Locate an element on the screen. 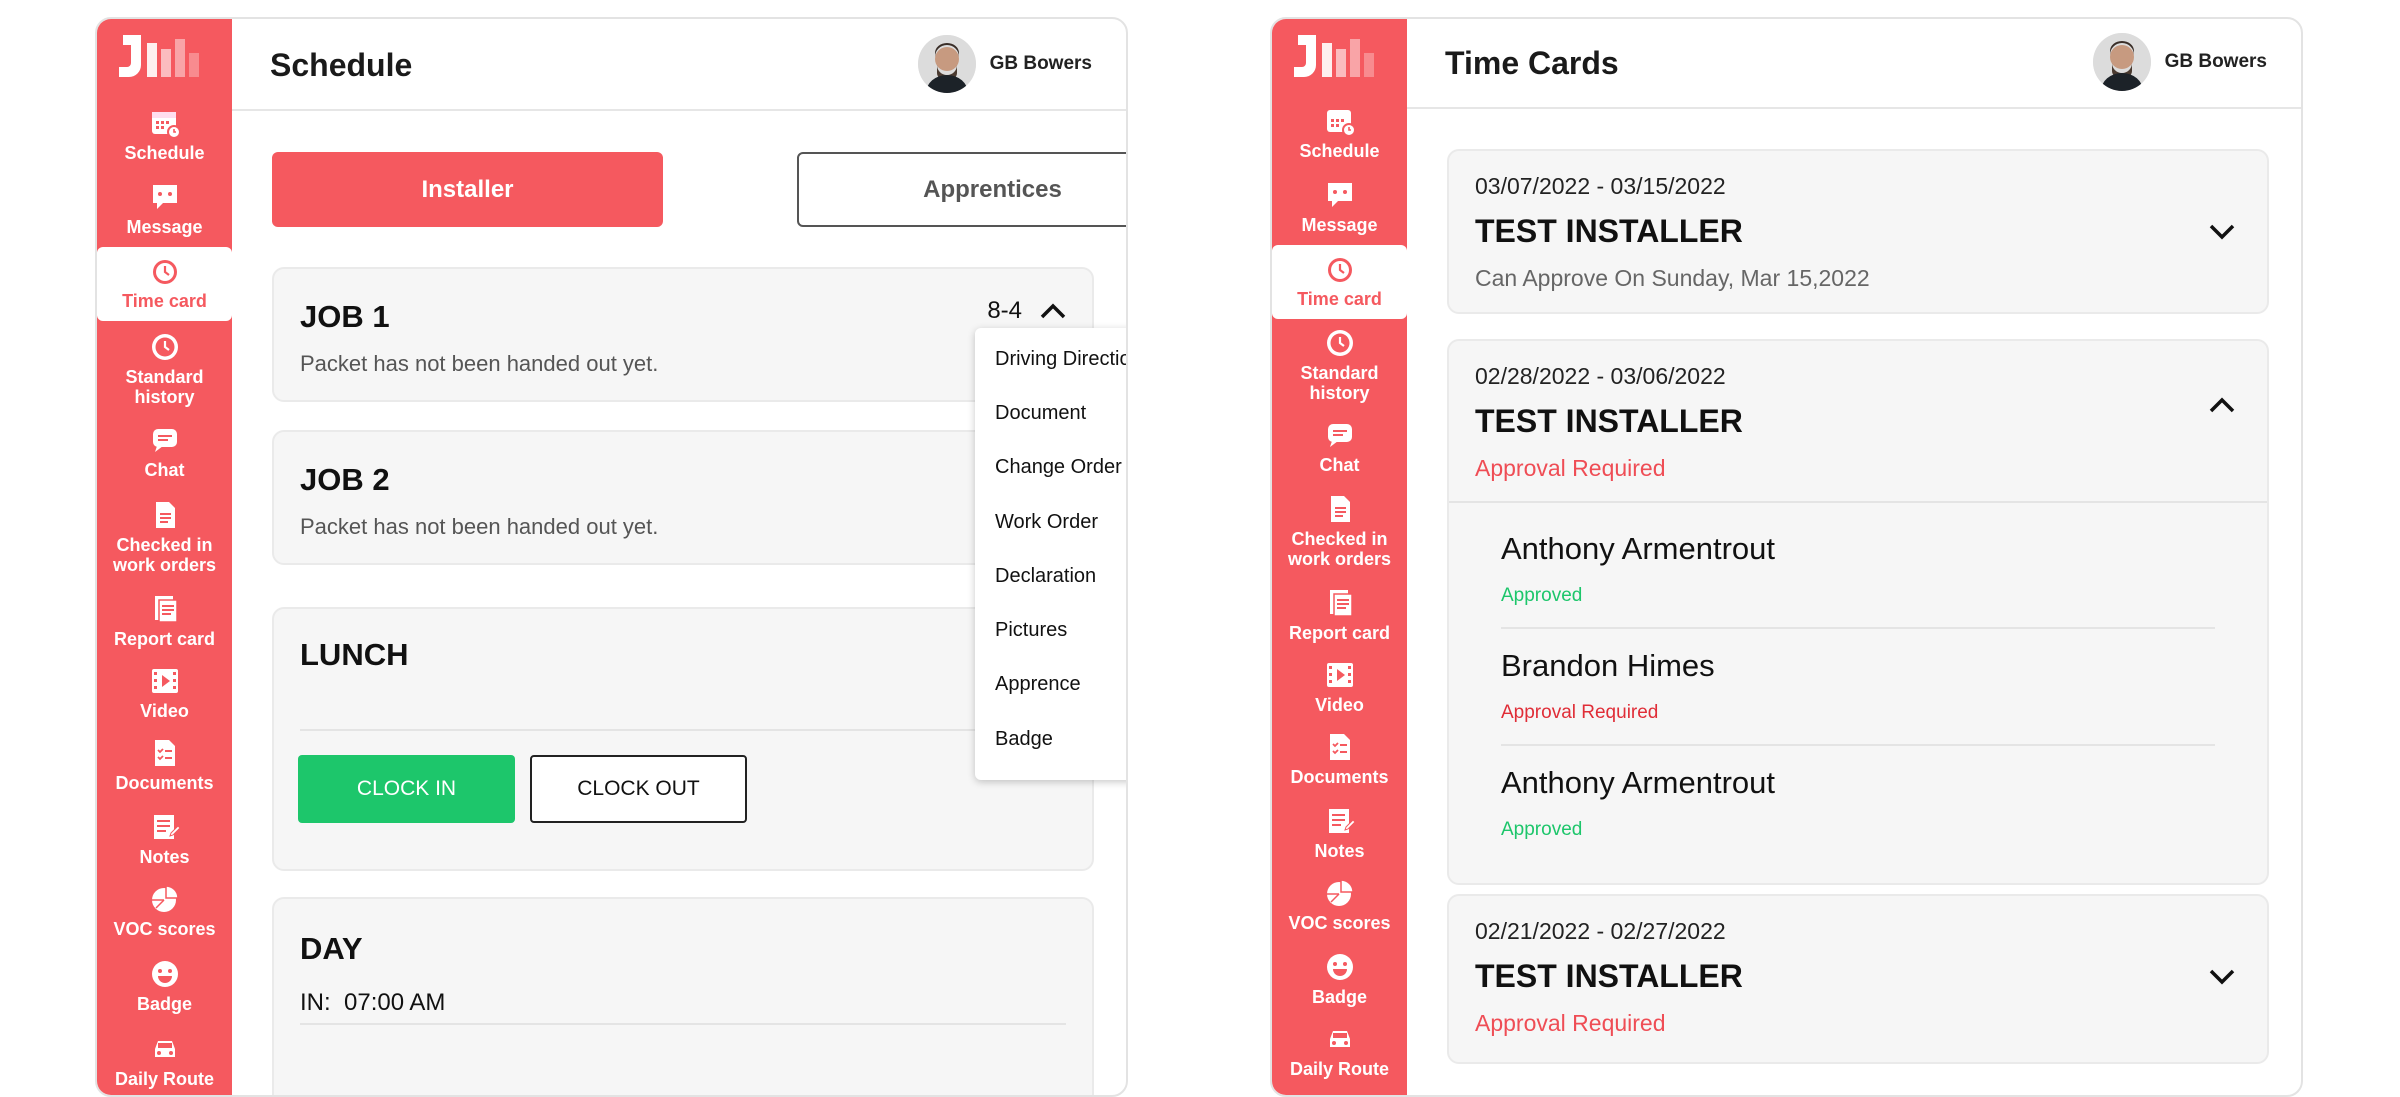  menu-item-apprence: Apprence is located at coordinates (1050, 685).